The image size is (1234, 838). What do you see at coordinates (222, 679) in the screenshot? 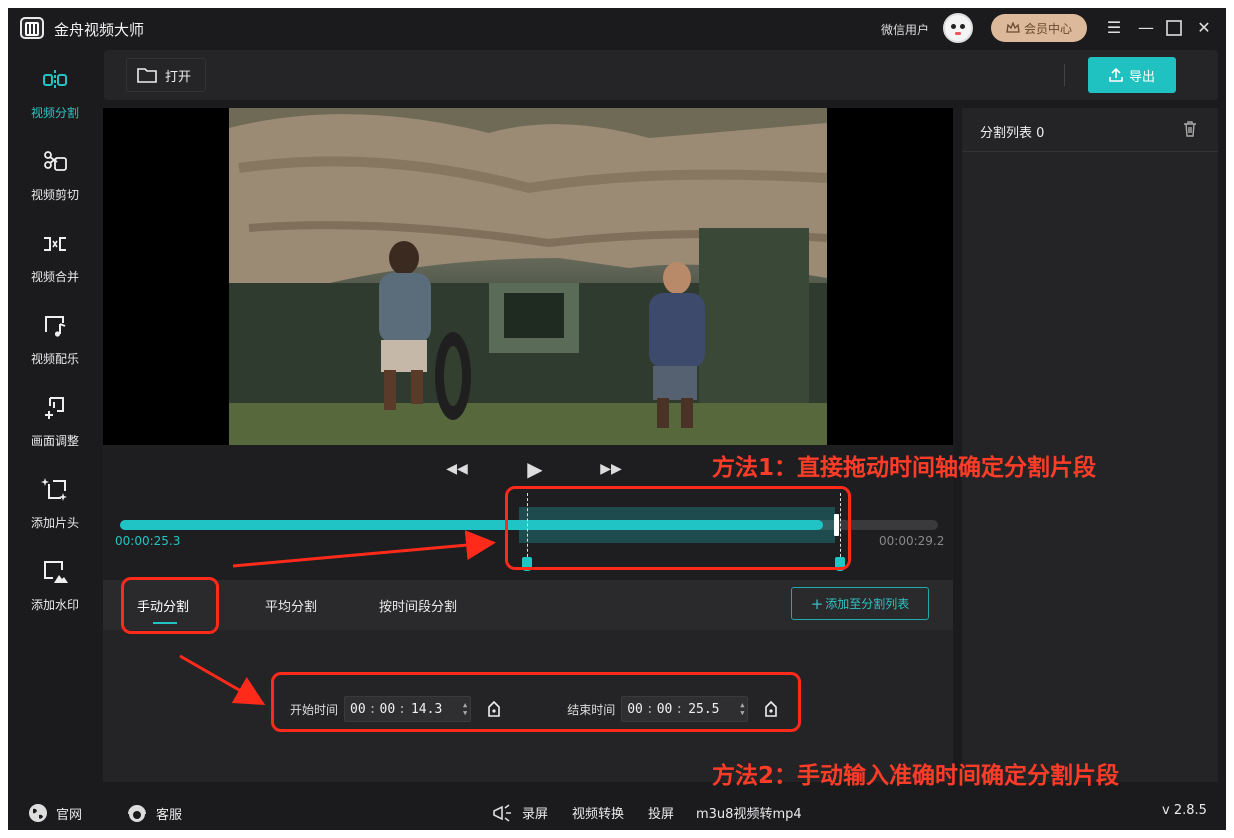
I see `annotation-arrow-inputs` at bounding box center [222, 679].